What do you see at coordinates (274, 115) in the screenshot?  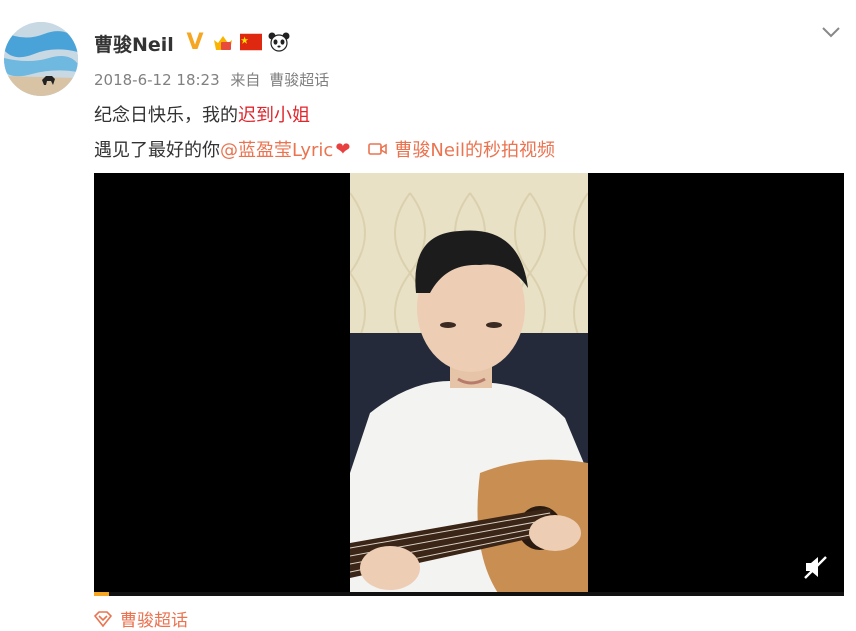 I see `highlighted-text: 迟到小姐` at bounding box center [274, 115].